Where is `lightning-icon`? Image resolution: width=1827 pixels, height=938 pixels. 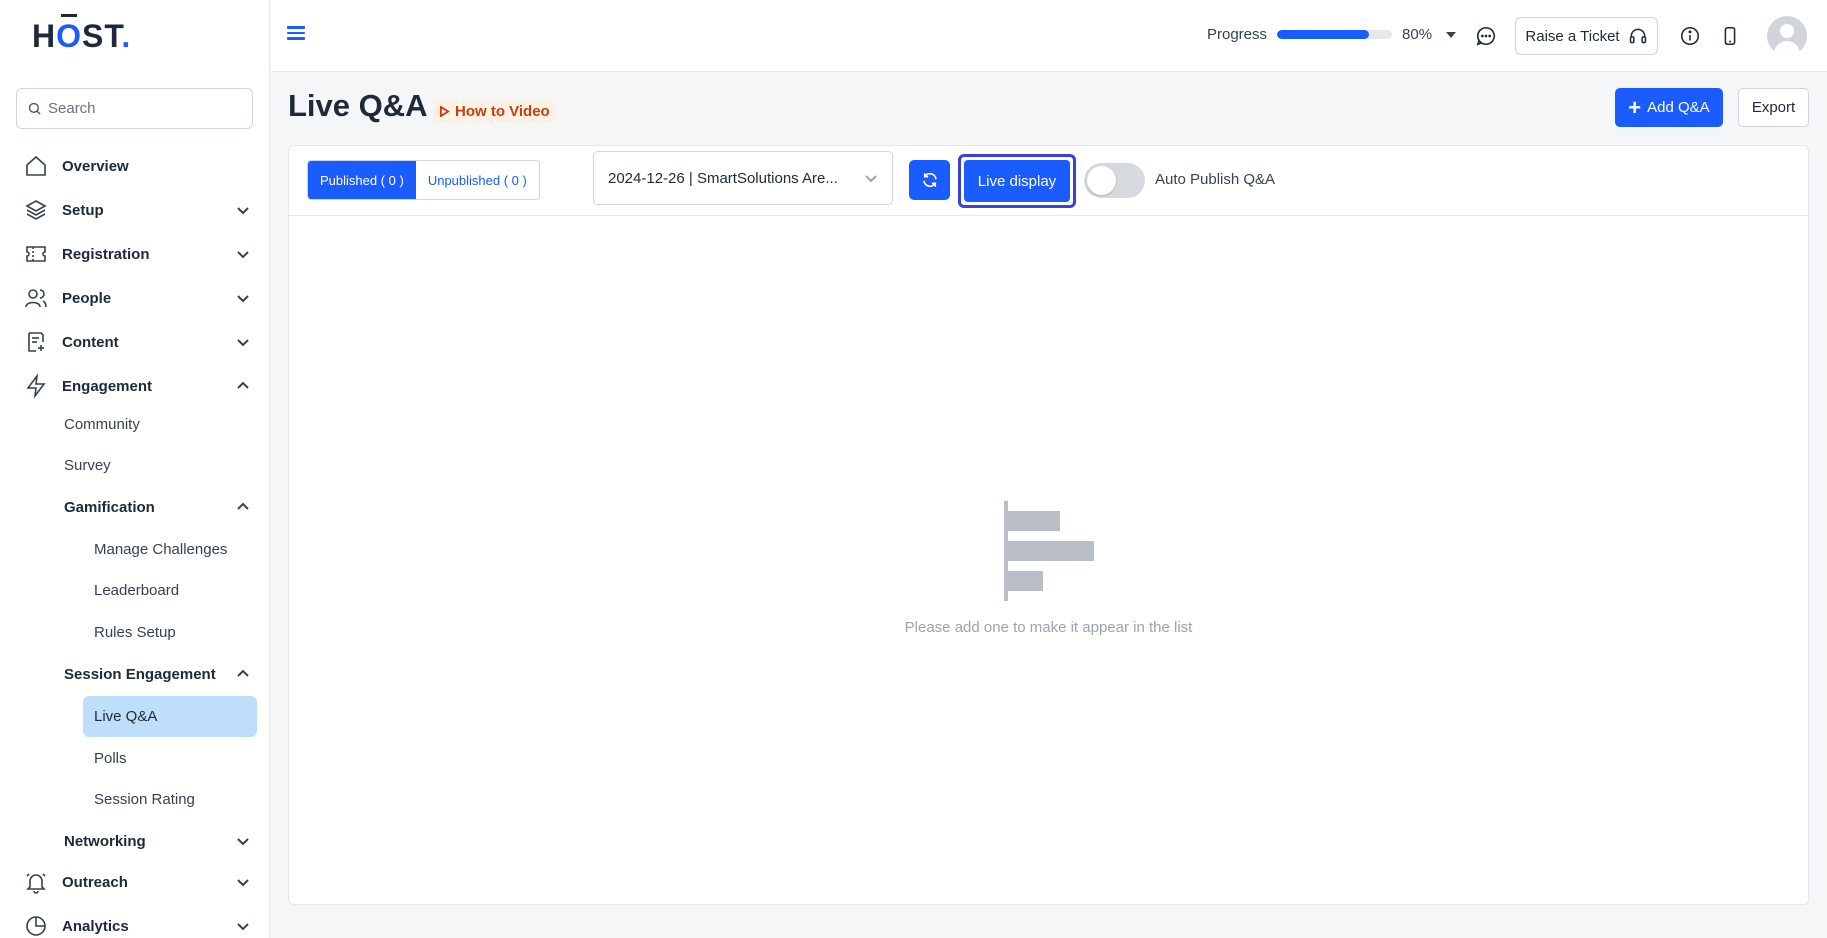 lightning-icon is located at coordinates (36, 386).